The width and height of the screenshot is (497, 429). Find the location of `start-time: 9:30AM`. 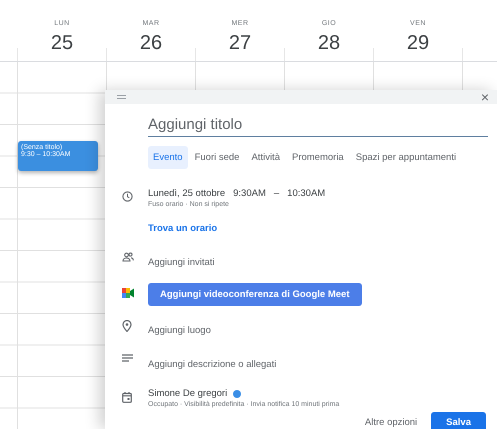

start-time: 9:30AM is located at coordinates (249, 193).